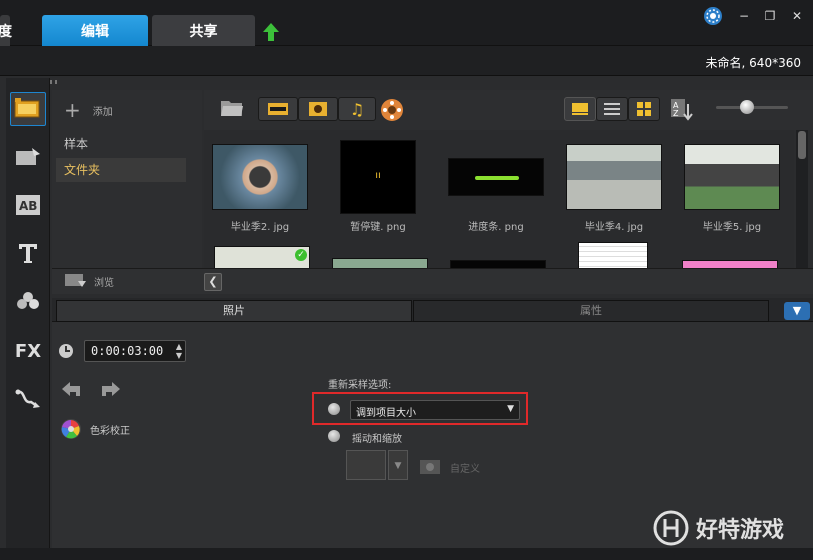 The height and width of the screenshot is (560, 813). Describe the element at coordinates (713, 16) in the screenshot. I see `settings-icon` at that location.